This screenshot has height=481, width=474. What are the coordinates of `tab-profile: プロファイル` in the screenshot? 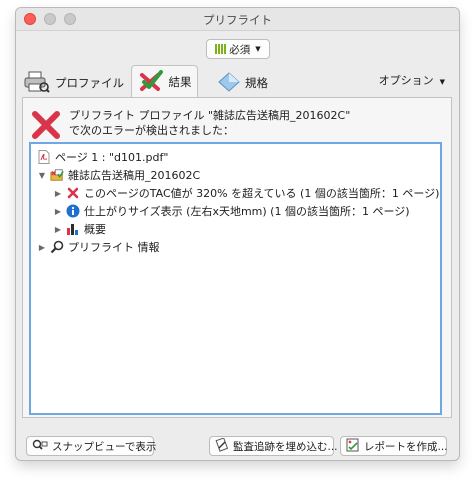 It's located at (74, 83).